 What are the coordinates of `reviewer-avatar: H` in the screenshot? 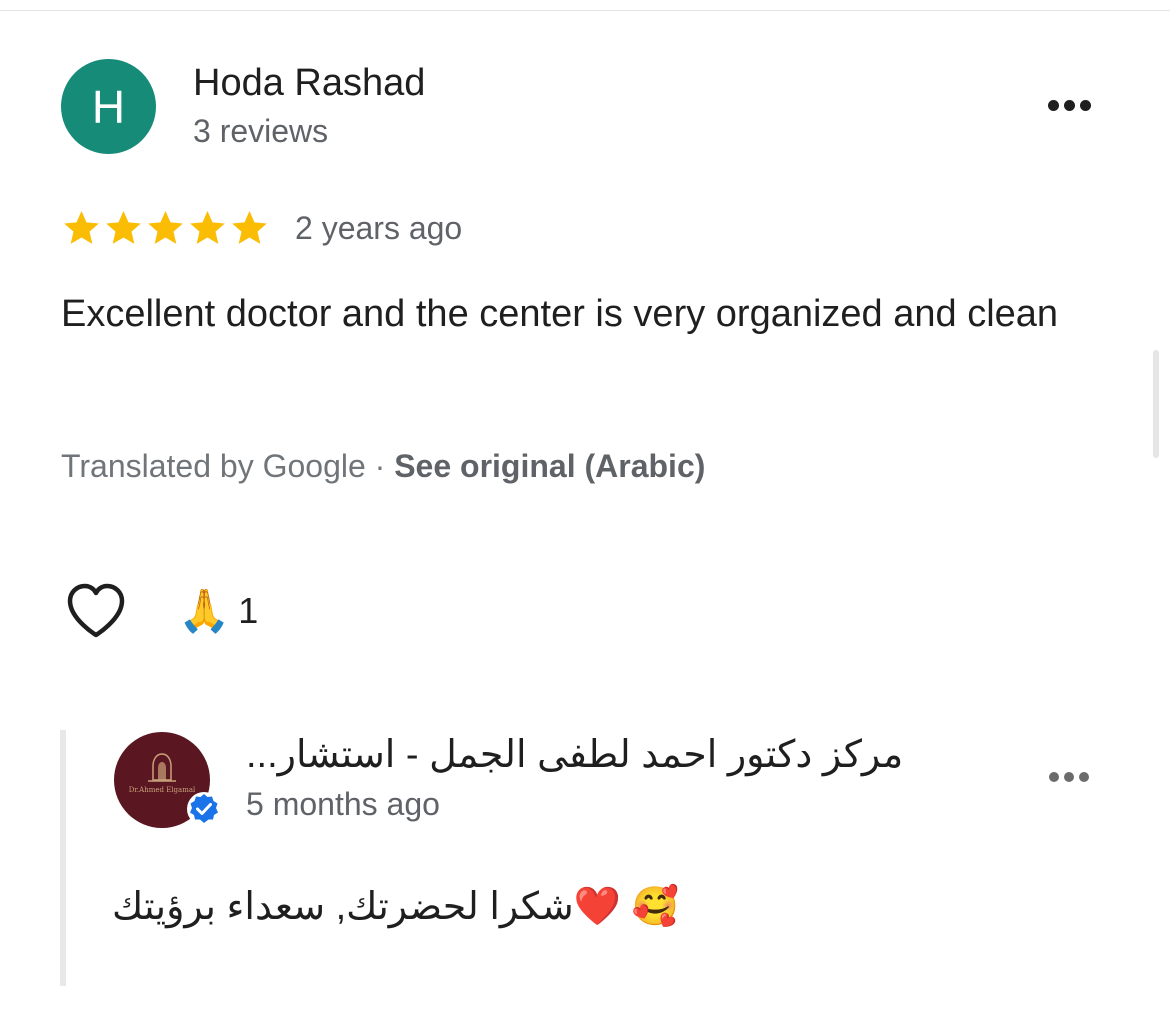 It's located at (108, 106).